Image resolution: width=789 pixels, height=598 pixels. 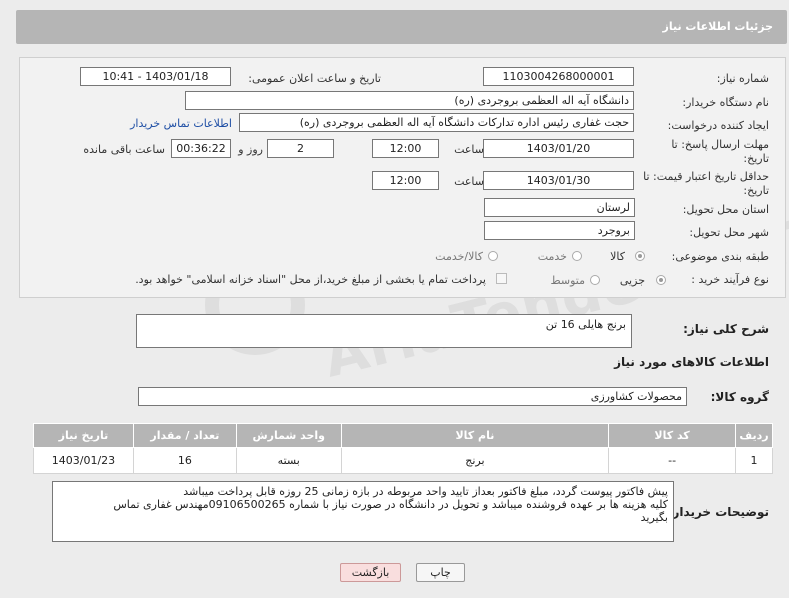 What do you see at coordinates (725, 209) in the screenshot?
I see `province-label: استان محل تحویل:` at bounding box center [725, 209].